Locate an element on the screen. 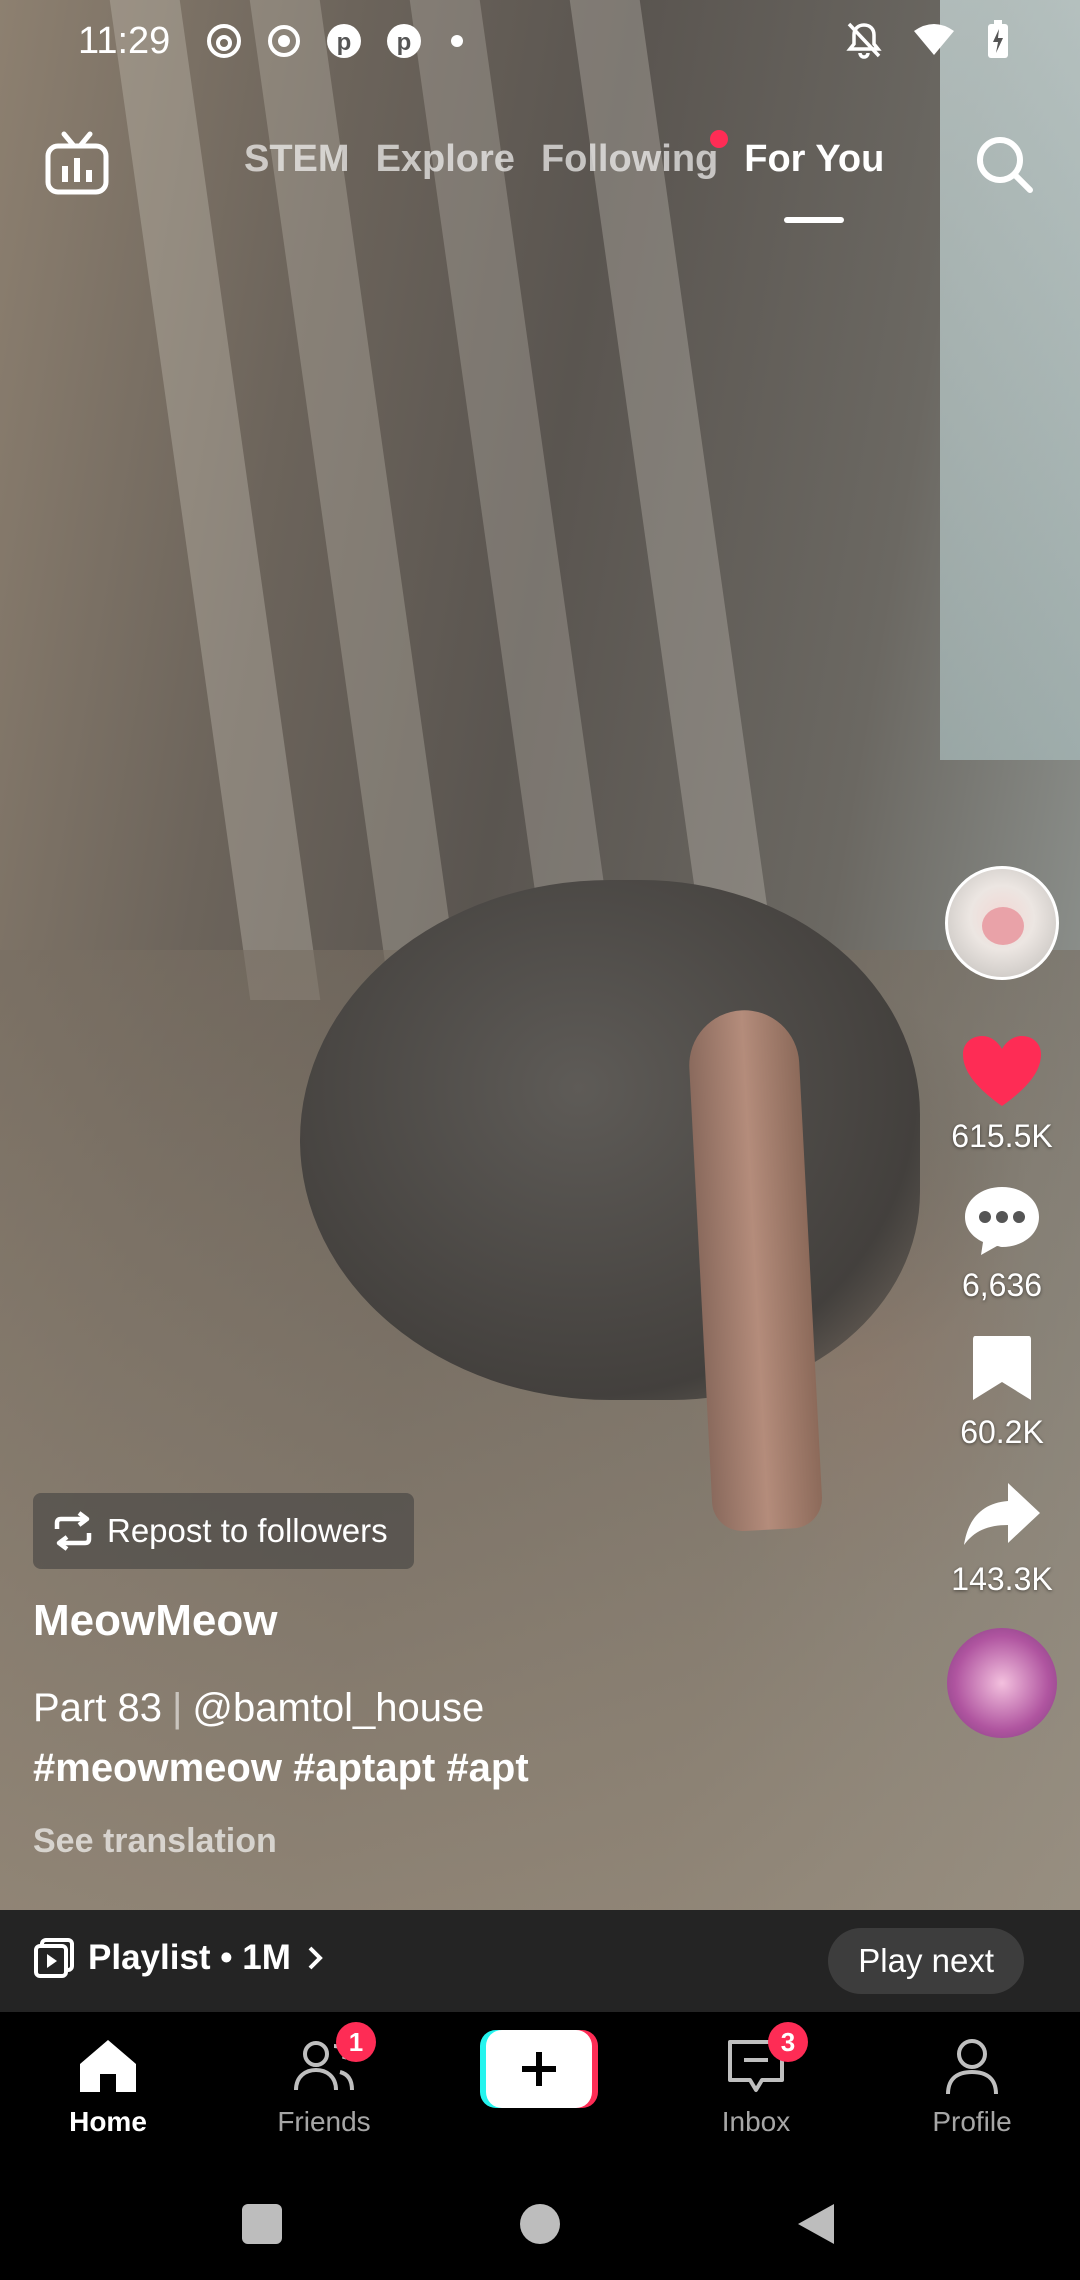  search-icon is located at coordinates (1004, 164).